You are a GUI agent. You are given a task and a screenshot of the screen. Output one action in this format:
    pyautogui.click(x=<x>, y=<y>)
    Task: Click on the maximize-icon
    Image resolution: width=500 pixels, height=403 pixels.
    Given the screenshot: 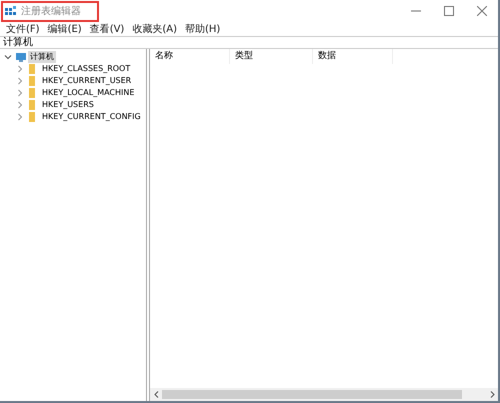 What is the action you would take?
    pyautogui.click(x=449, y=11)
    